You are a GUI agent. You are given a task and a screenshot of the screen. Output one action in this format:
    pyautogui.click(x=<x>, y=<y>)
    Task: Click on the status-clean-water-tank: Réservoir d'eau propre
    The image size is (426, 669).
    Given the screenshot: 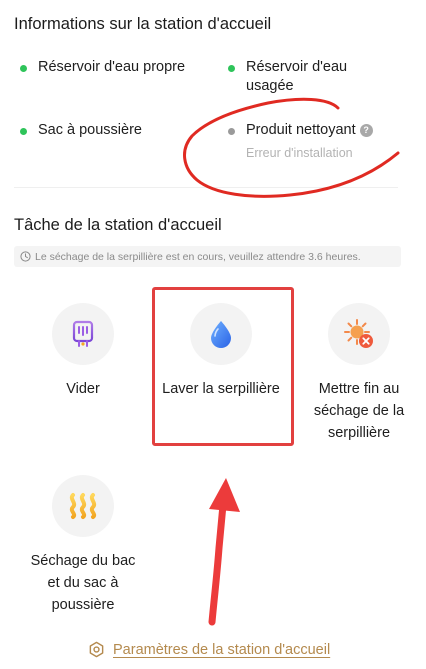 What is the action you would take?
    pyautogui.click(x=105, y=67)
    